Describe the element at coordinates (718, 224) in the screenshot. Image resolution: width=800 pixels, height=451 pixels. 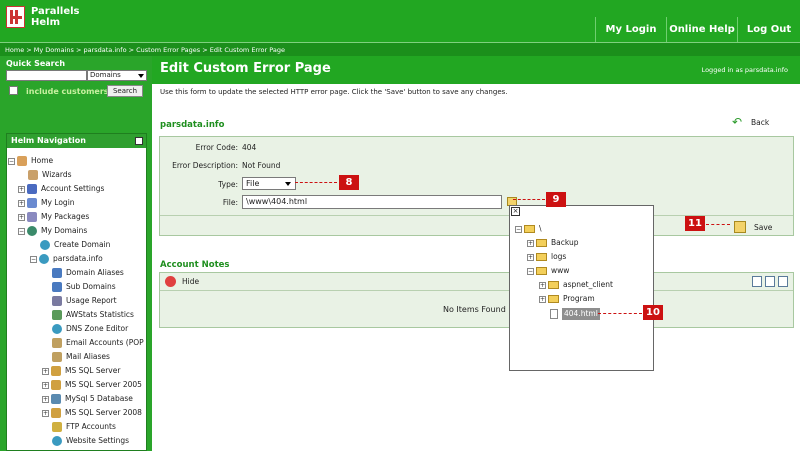
I see `callout-11-line` at that location.